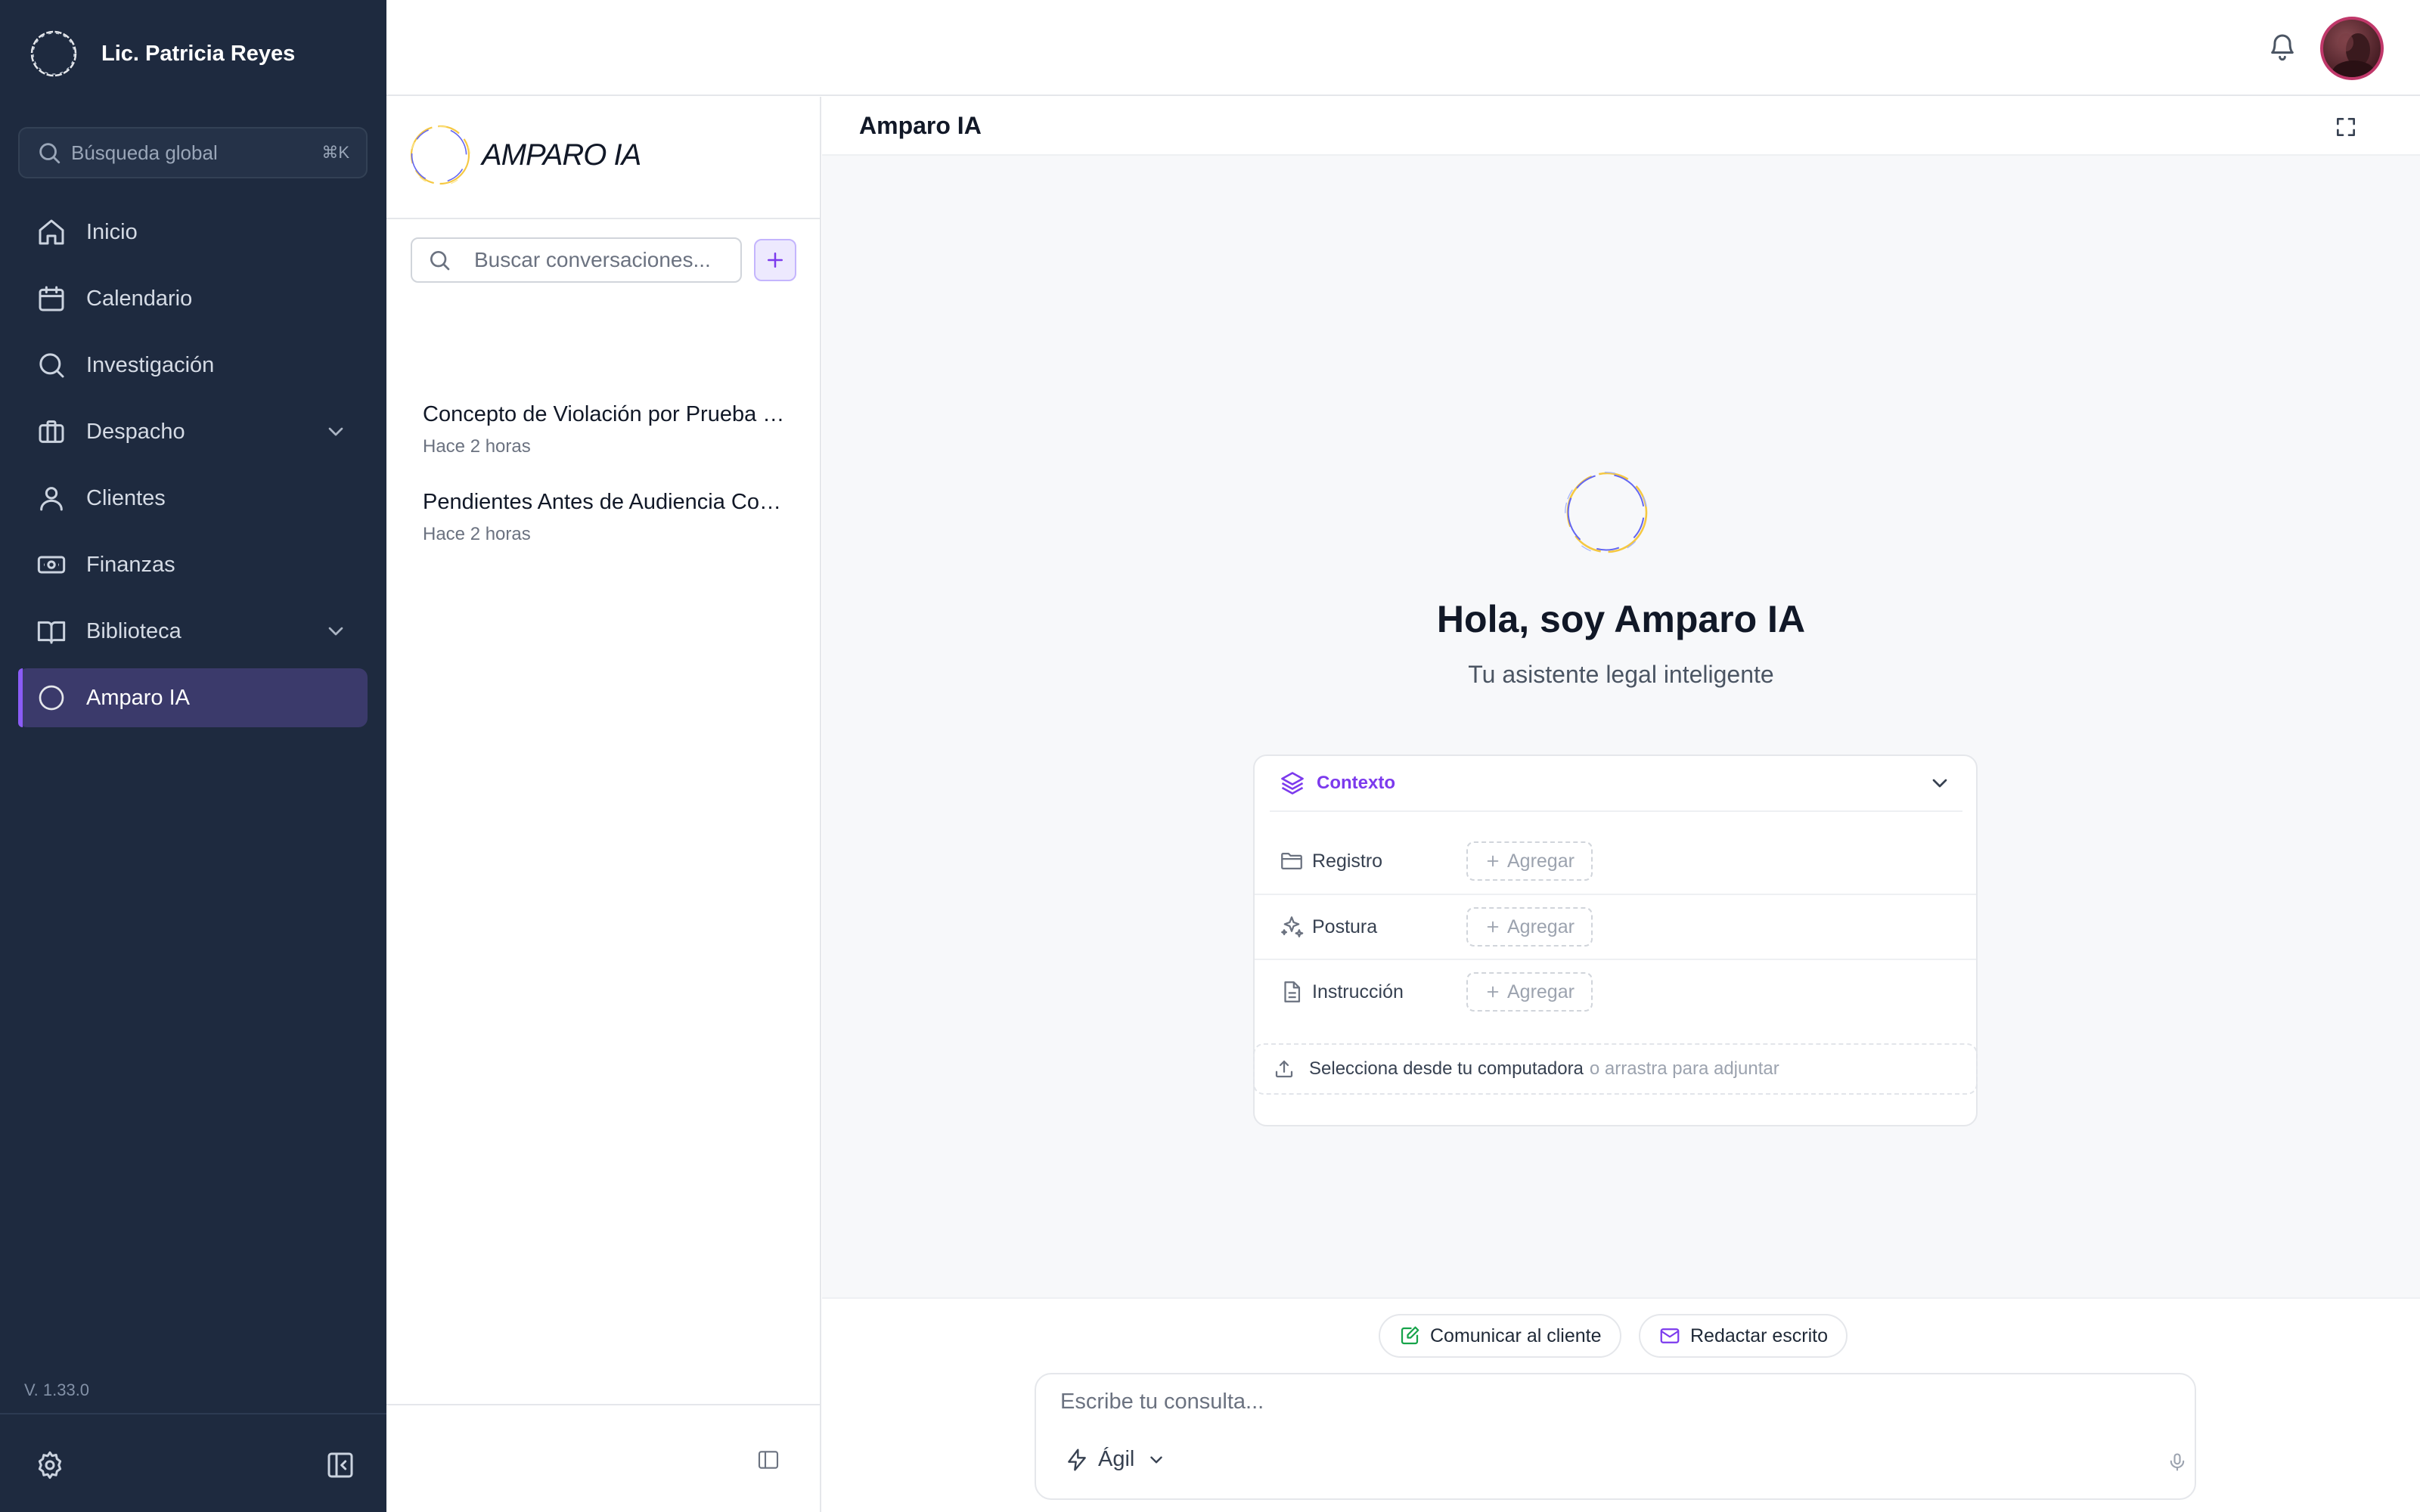 The image size is (2420, 1512). I want to click on mode-label: Ágil, so click(1116, 1459).